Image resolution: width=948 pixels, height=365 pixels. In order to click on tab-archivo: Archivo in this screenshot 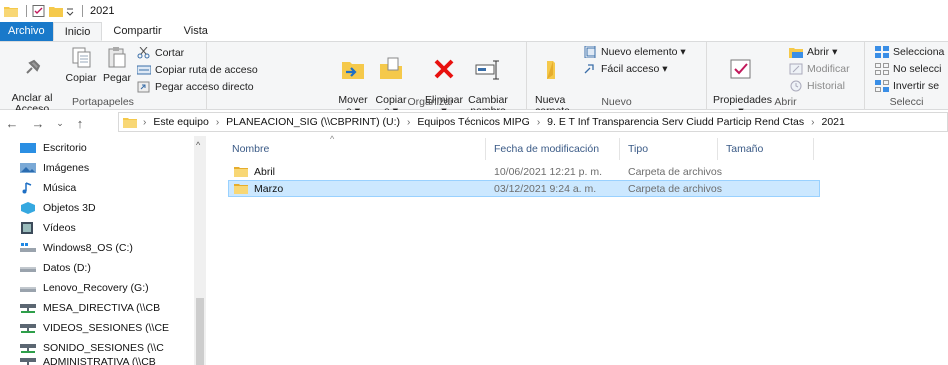, I will do `click(26, 31)`.